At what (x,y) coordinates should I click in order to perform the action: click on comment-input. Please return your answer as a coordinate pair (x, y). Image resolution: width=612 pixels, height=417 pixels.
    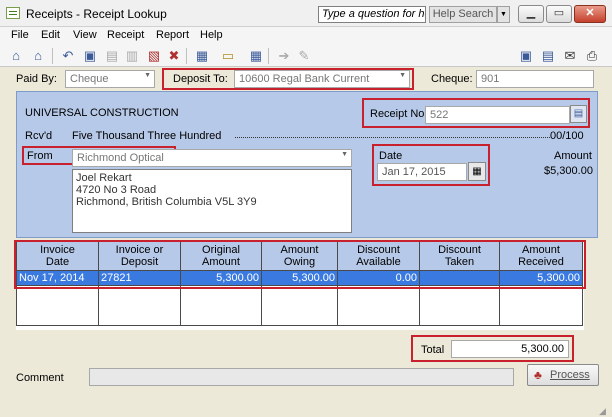
    Looking at the image, I should click on (301, 377).